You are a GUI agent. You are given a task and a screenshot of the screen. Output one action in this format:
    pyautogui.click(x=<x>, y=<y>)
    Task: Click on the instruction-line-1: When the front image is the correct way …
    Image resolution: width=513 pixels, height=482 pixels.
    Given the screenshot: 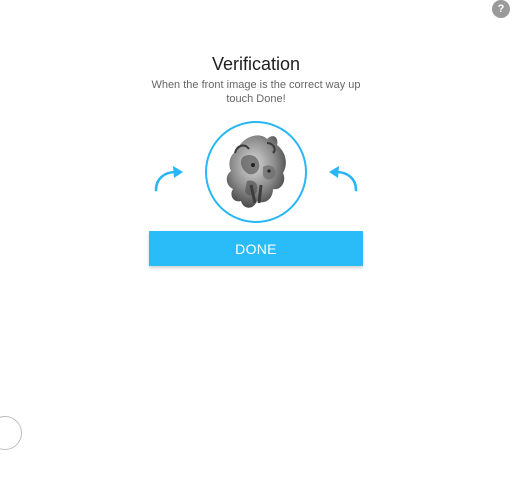 What is the action you would take?
    pyautogui.click(x=256, y=85)
    